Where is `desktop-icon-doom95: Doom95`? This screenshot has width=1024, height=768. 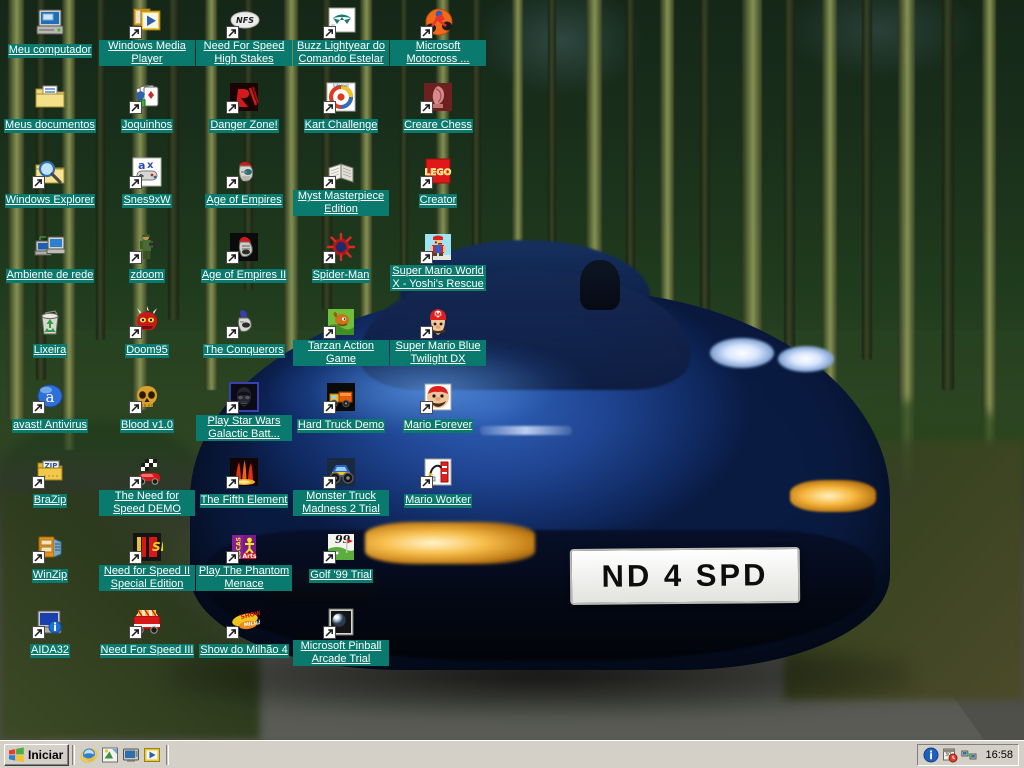
desktop-icon-doom95: Doom95 is located at coordinates (147, 332).